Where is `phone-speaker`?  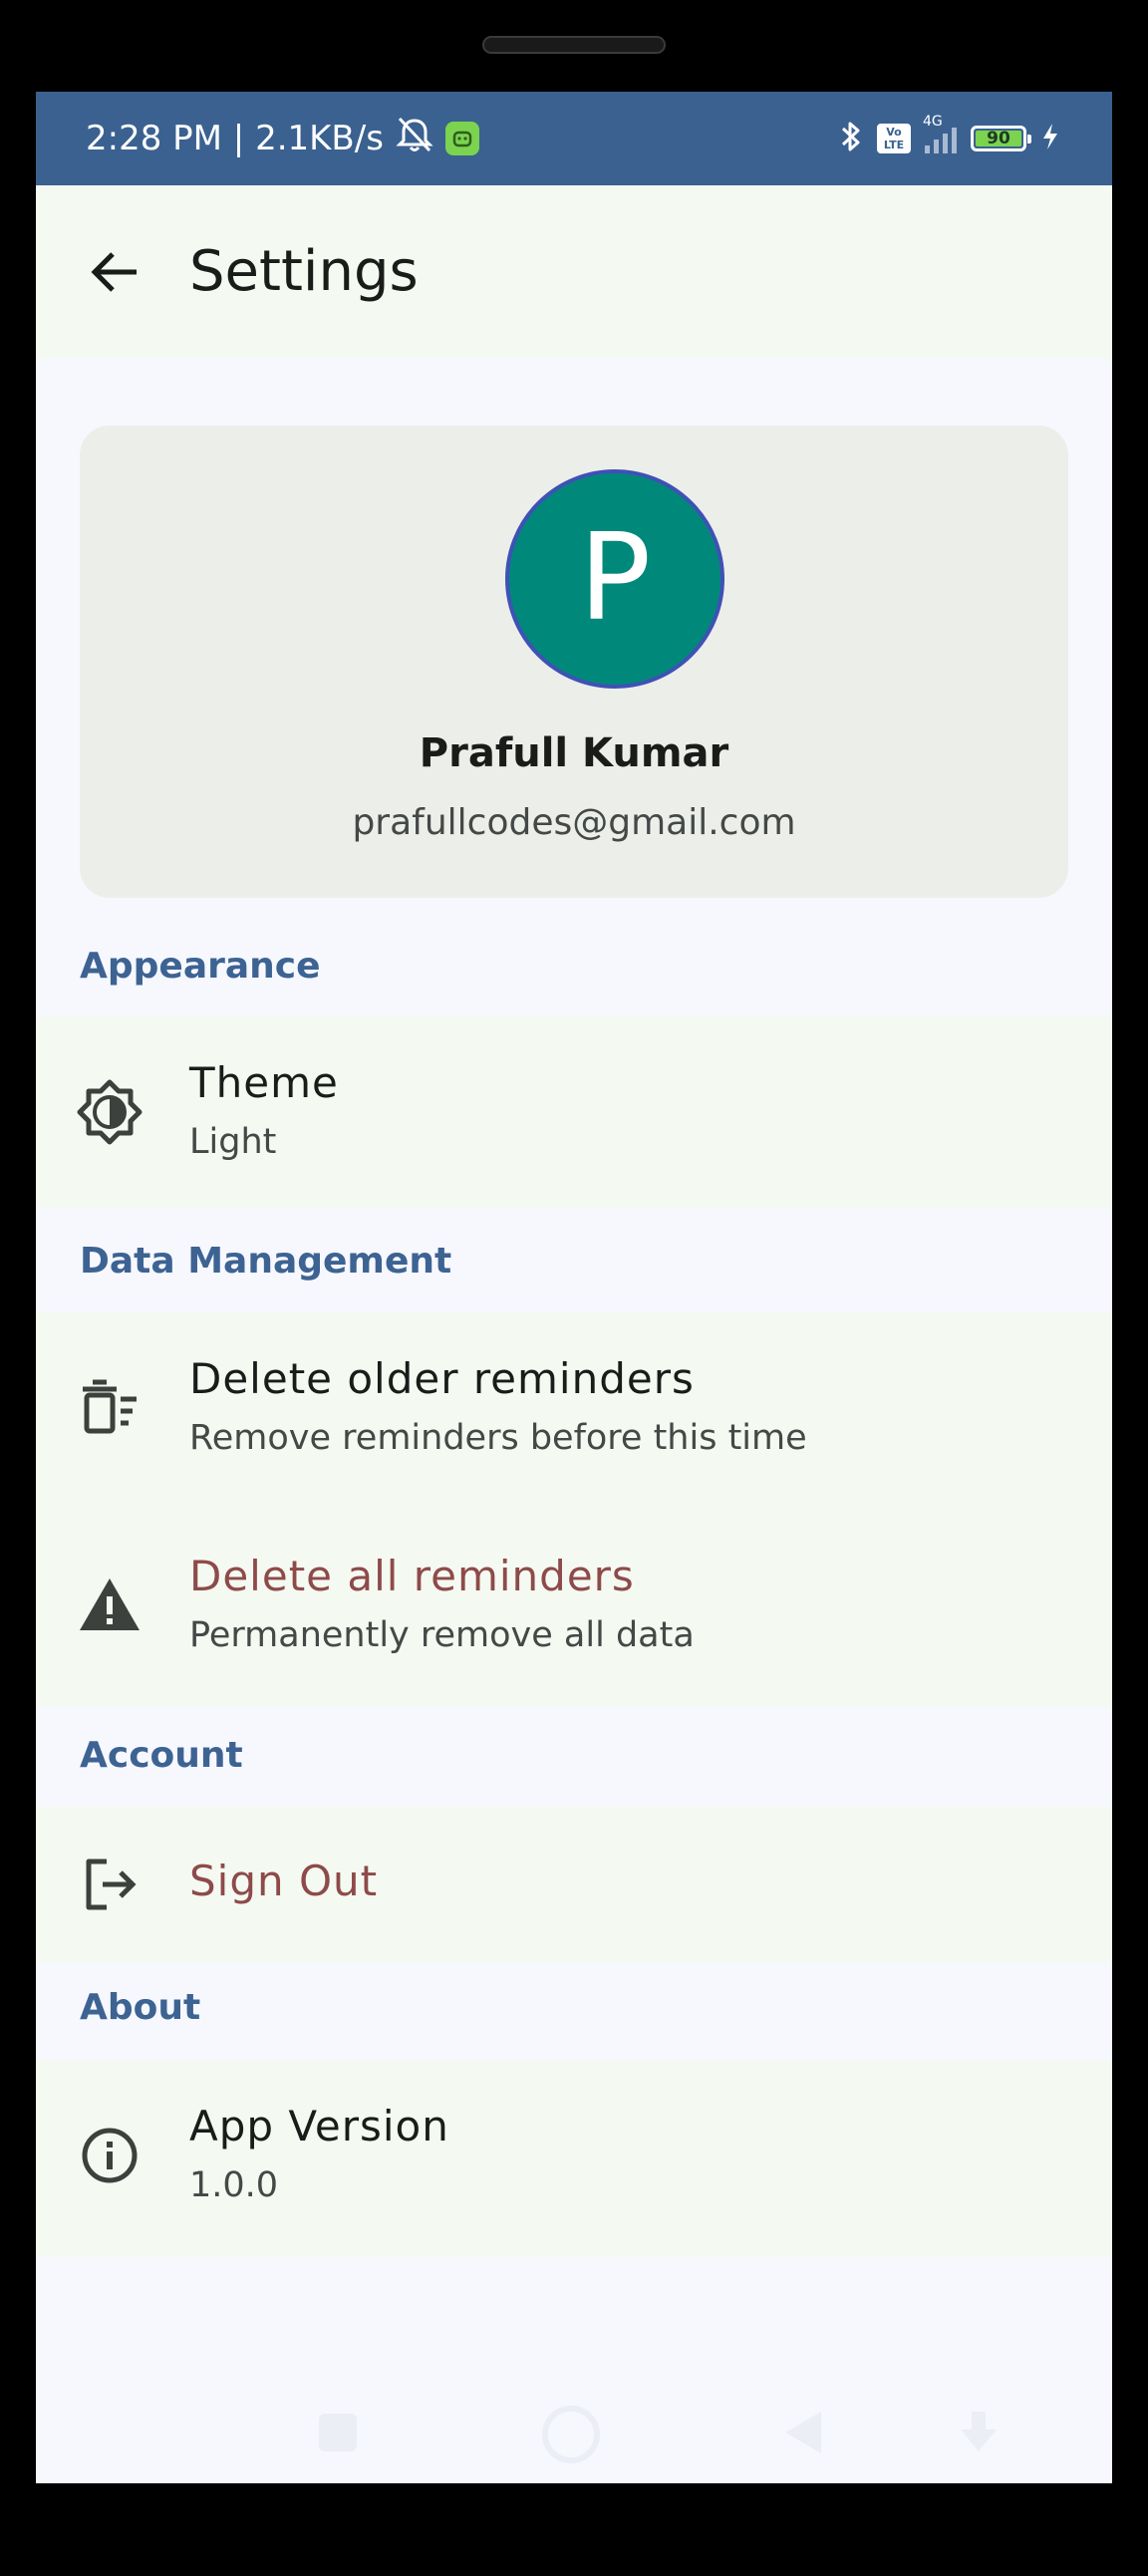 phone-speaker is located at coordinates (574, 45).